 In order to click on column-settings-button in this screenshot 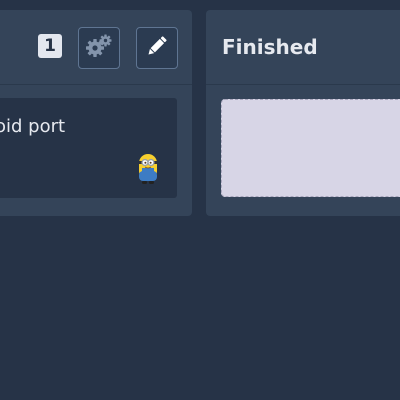, I will do `click(99, 48)`.